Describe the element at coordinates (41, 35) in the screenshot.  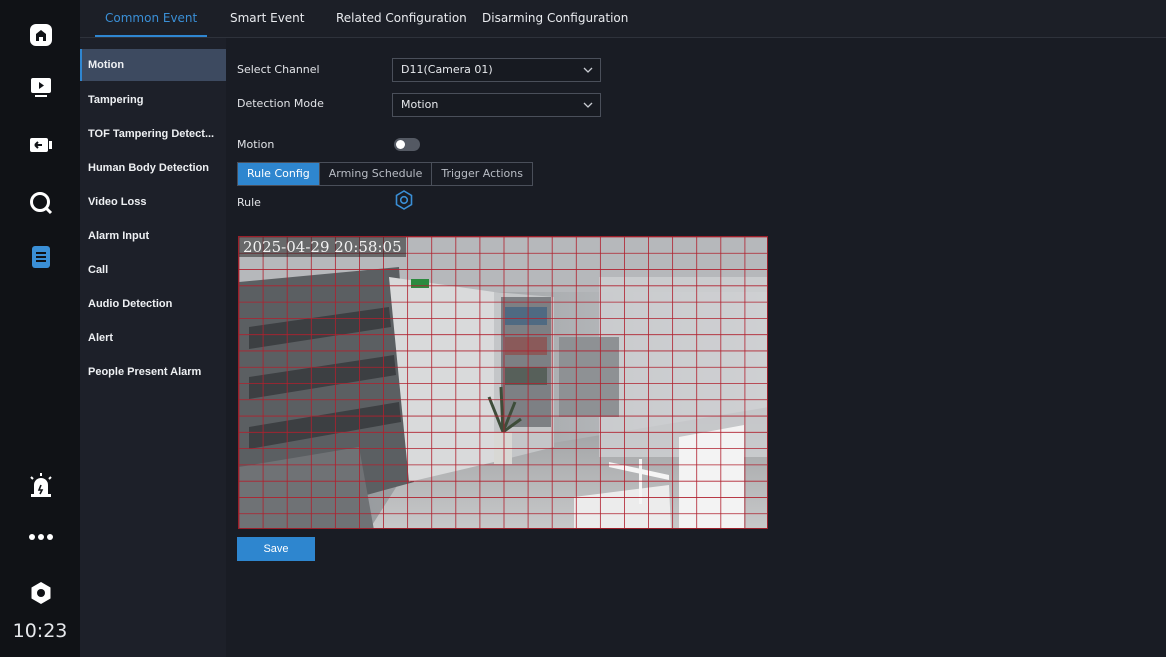
I see `home-icon` at that location.